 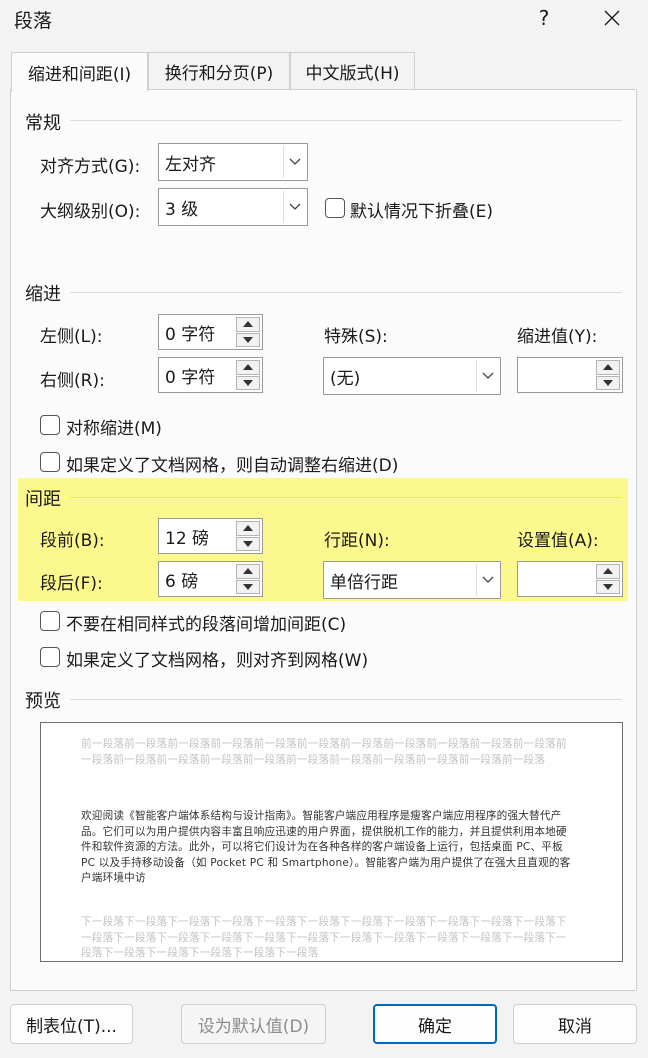 What do you see at coordinates (79, 75) in the screenshot?
I see `tab-label: 缩进和间距(I)` at bounding box center [79, 75].